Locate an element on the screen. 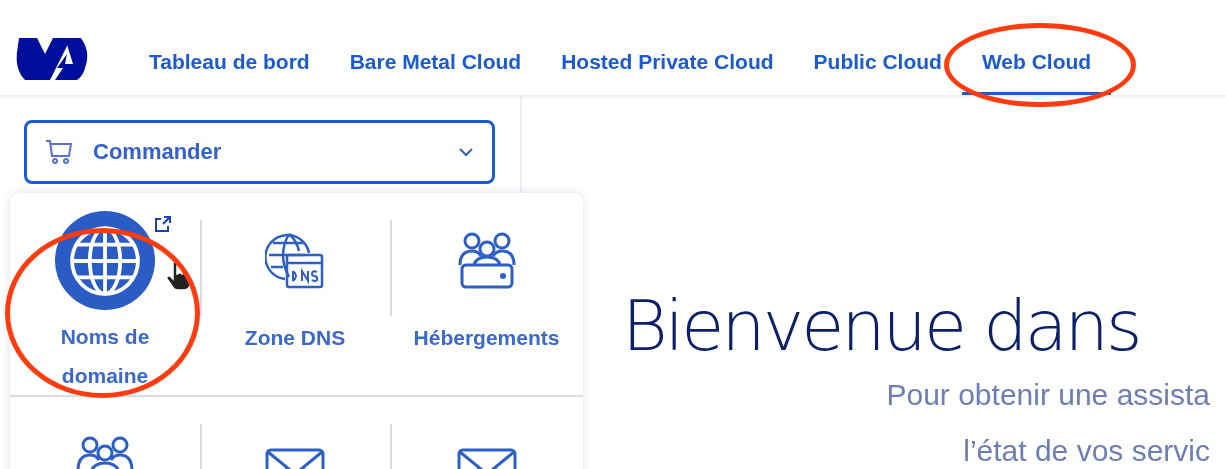 The image size is (1226, 469). cart-icon is located at coordinates (59, 152).